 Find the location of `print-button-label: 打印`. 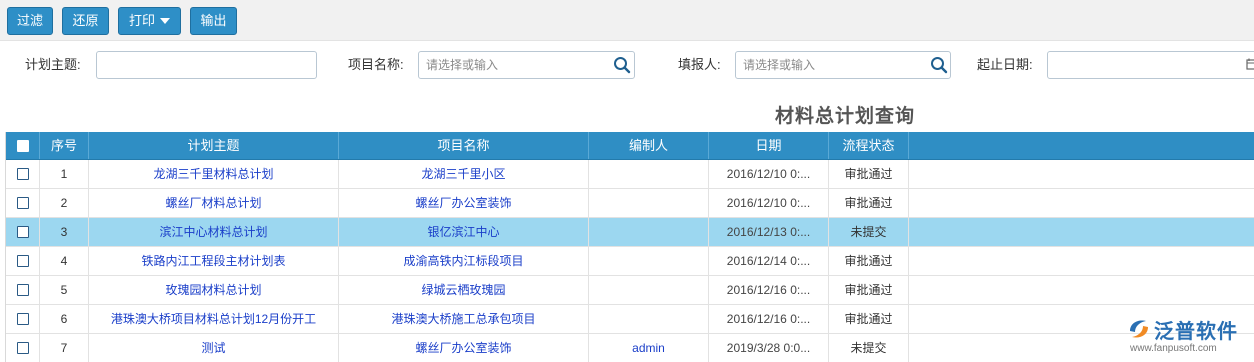

print-button-label: 打印 is located at coordinates (141, 20).